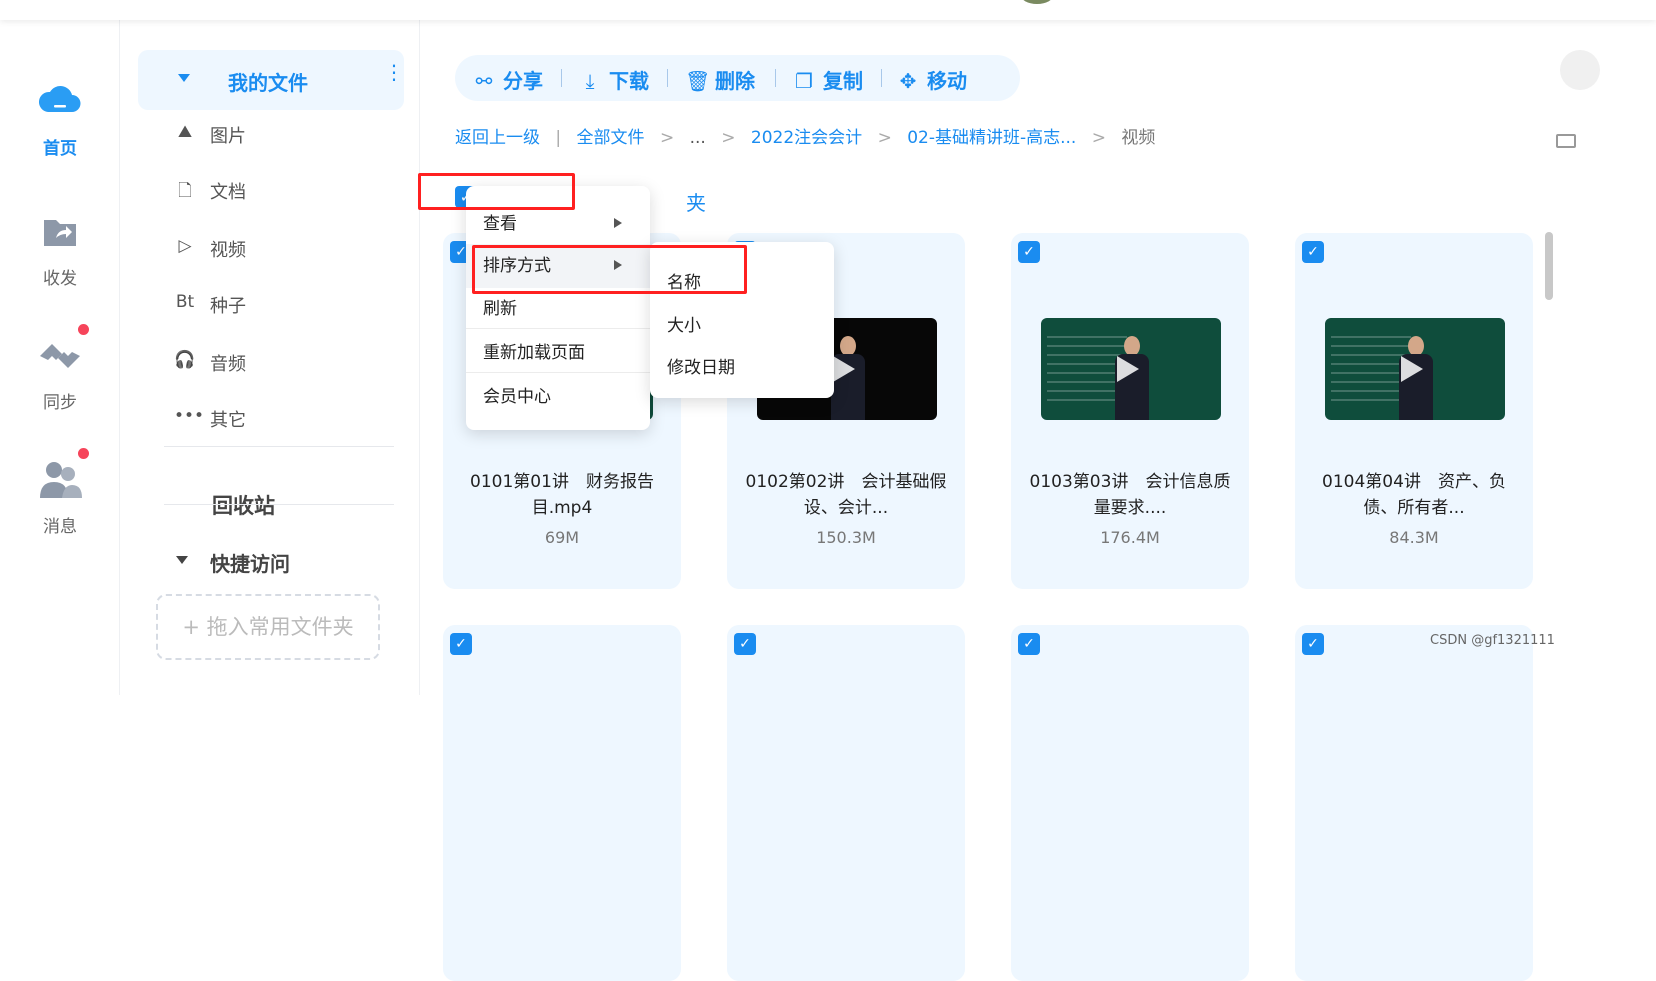 This screenshot has width=1656, height=981. Describe the element at coordinates (735, 81) in the screenshot. I see `delete-label: 删除` at that location.